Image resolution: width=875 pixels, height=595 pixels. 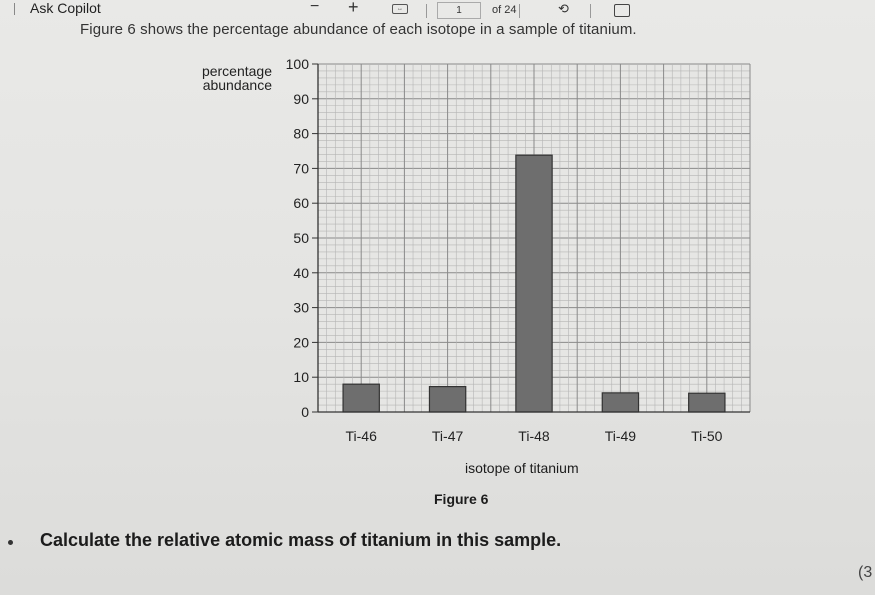 What do you see at coordinates (461, 499) in the screenshot?
I see `figure-caption: Figure 6` at bounding box center [461, 499].